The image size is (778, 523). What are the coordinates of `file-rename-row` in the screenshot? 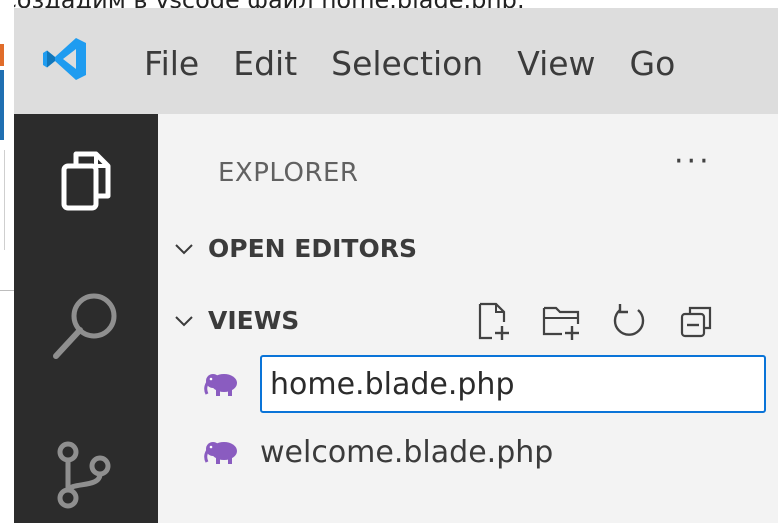 It's located at (485, 384).